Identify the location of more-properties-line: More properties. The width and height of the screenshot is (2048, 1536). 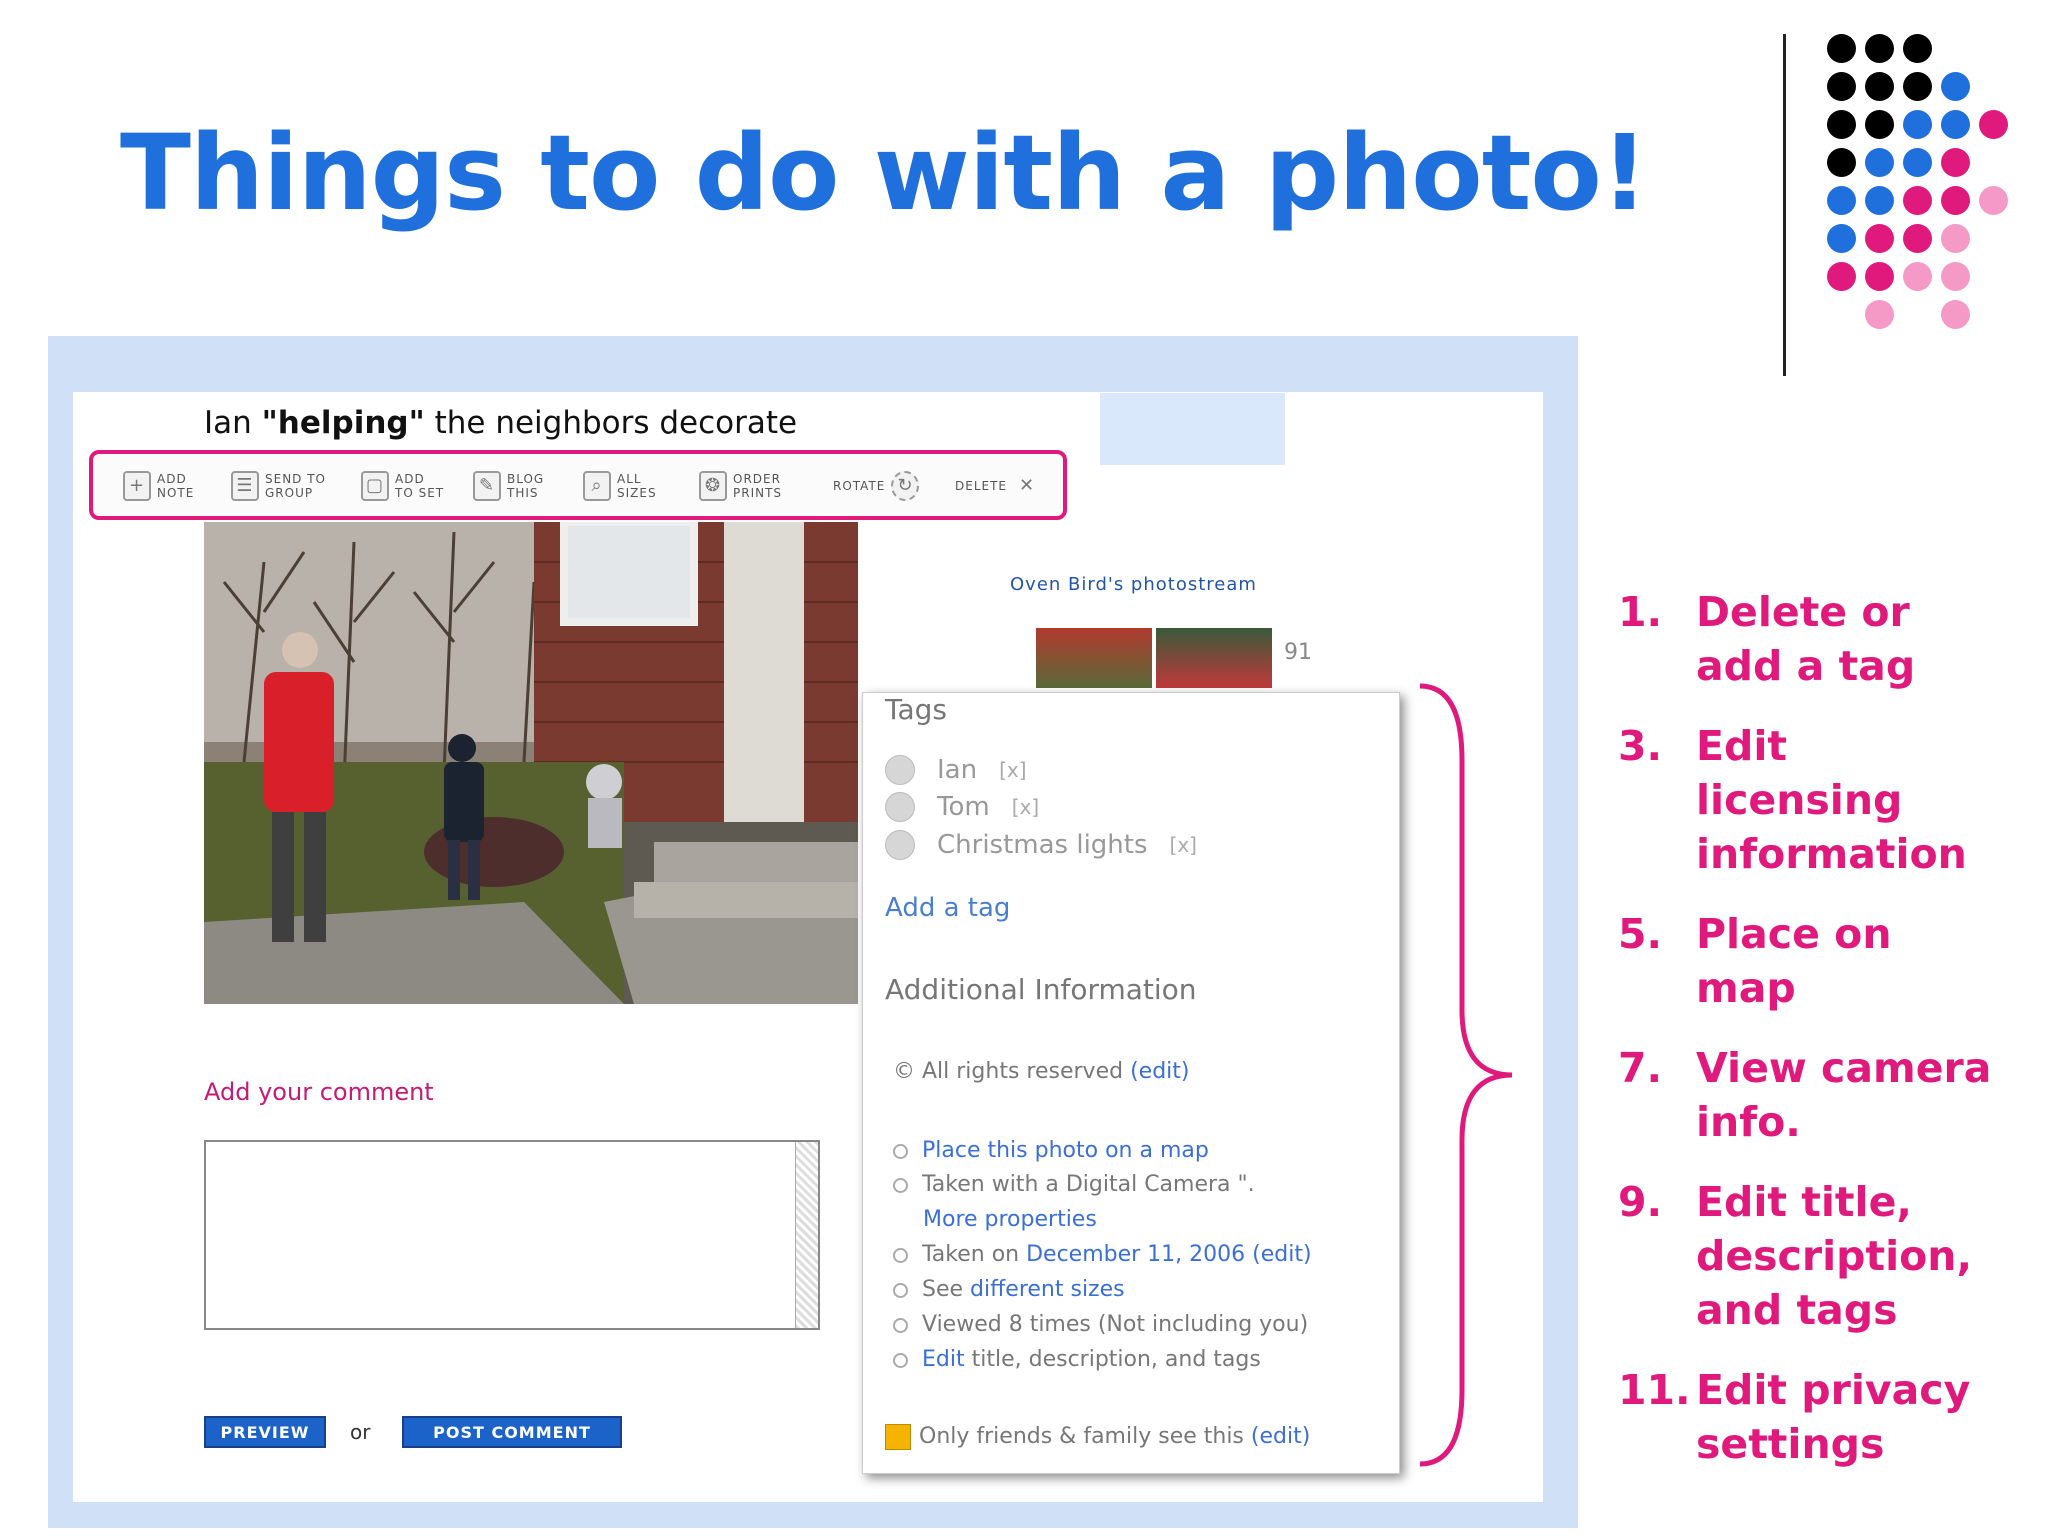
(1010, 1219).